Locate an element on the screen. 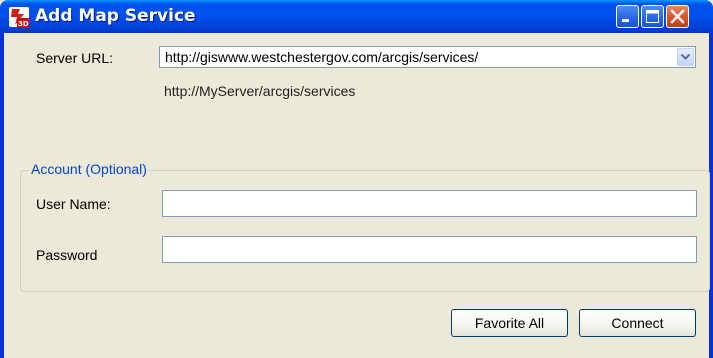 This screenshot has height=358, width=713. svg-text: 3D is located at coordinates (23, 23).